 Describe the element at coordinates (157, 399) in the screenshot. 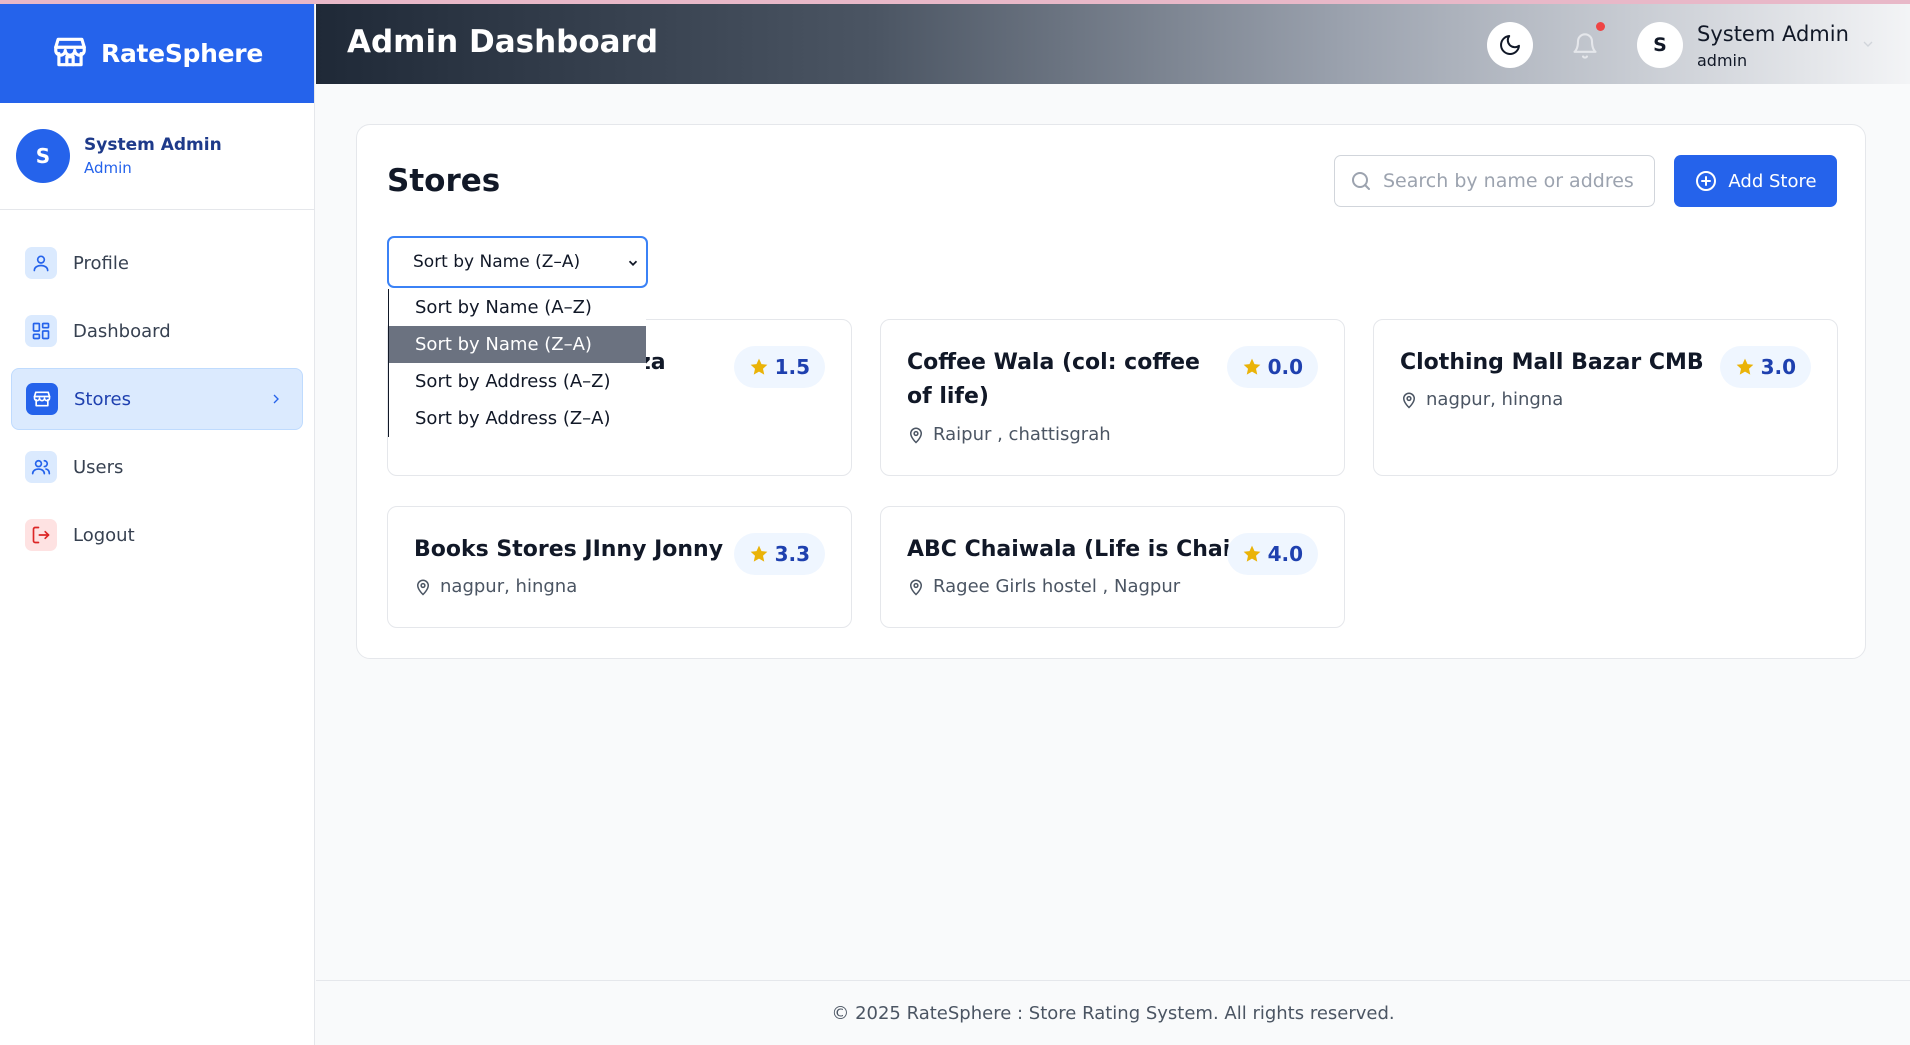

I see `sidebar-item-stores: Stores` at that location.